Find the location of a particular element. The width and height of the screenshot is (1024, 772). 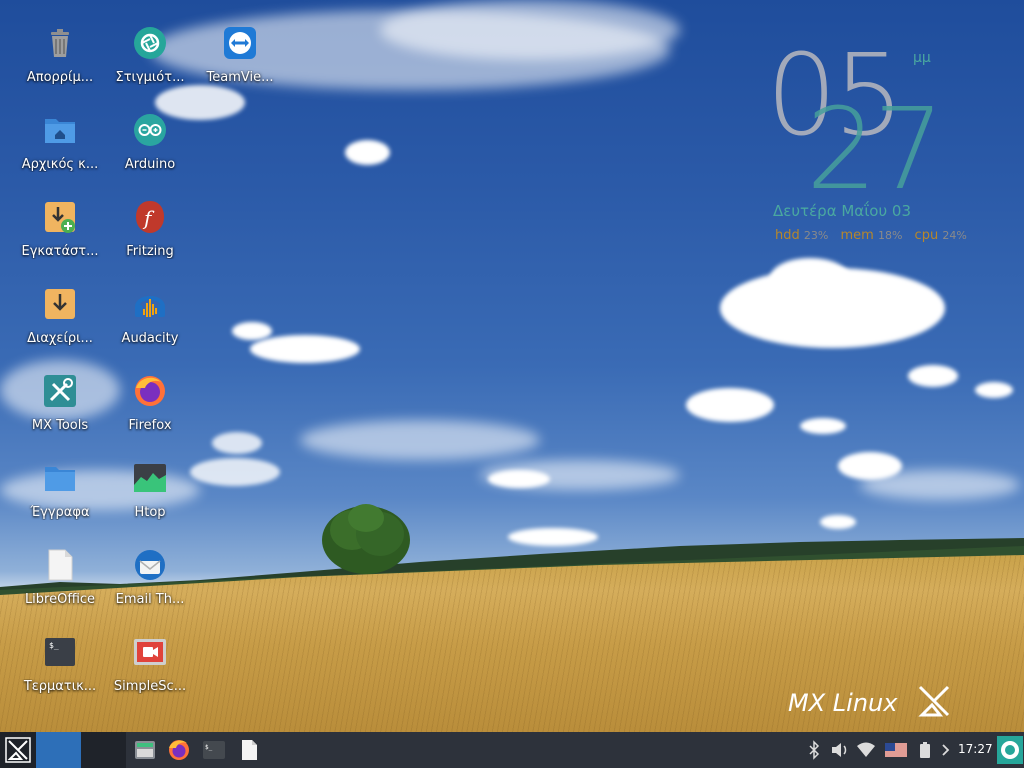

stat-hdd-value: 23% is located at coordinates (816, 235).